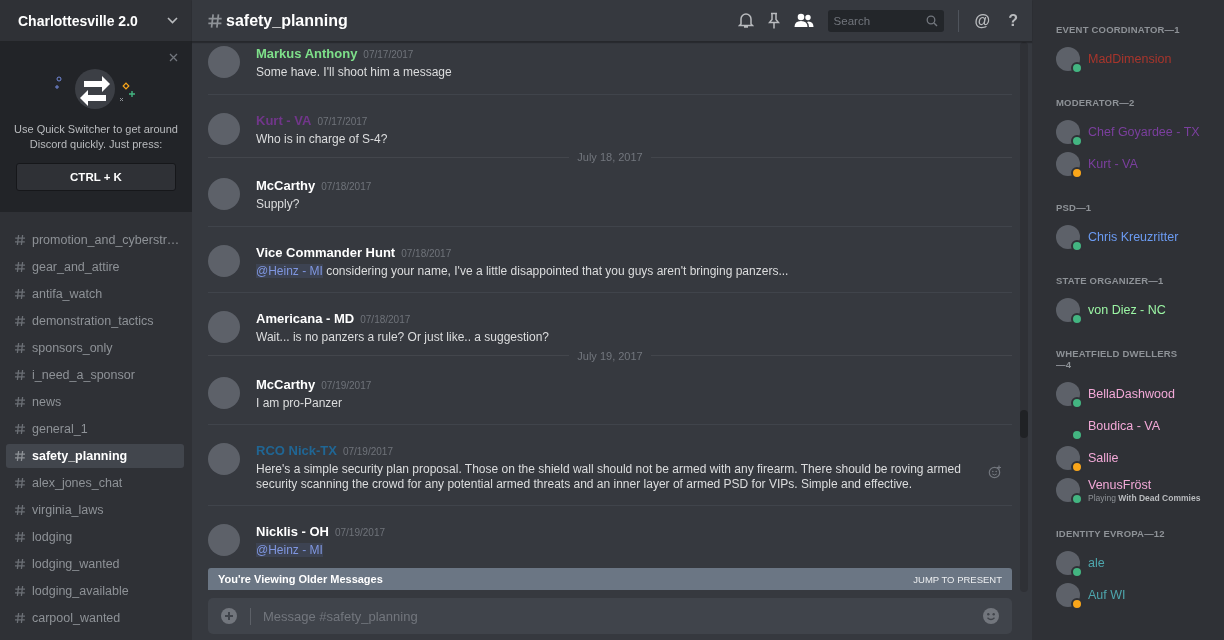 Image resolution: width=1224 pixels, height=640 pixels. What do you see at coordinates (1024, 424) in the screenshot?
I see `scrollbar-thumb` at bounding box center [1024, 424].